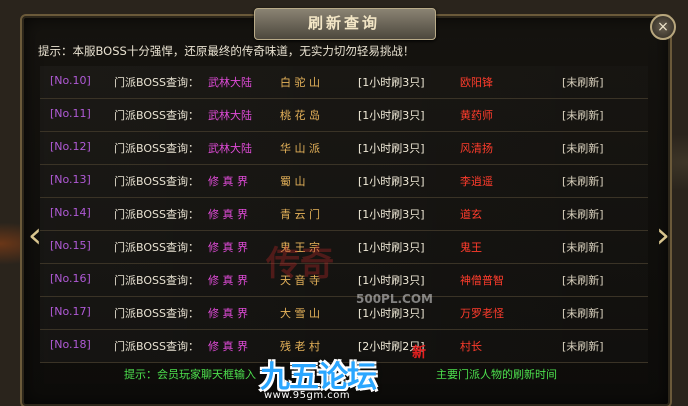 The image size is (688, 406). What do you see at coordinates (482, 313) in the screenshot?
I see `row-boss-name: 万罗老怪` at bounding box center [482, 313].